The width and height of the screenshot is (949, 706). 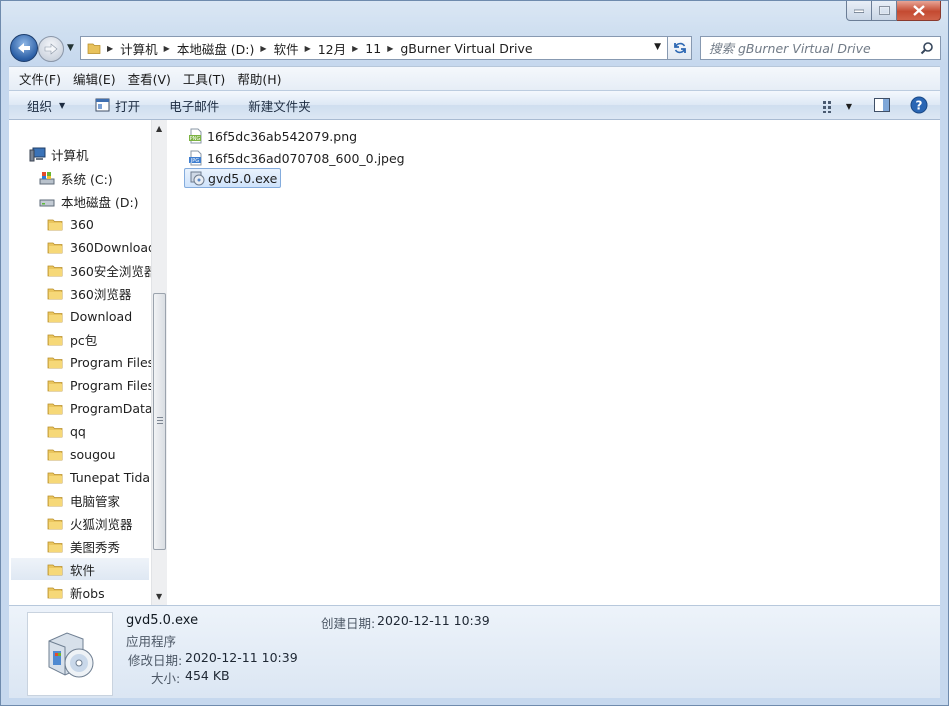 I want to click on open-label: 打开, so click(x=128, y=106).